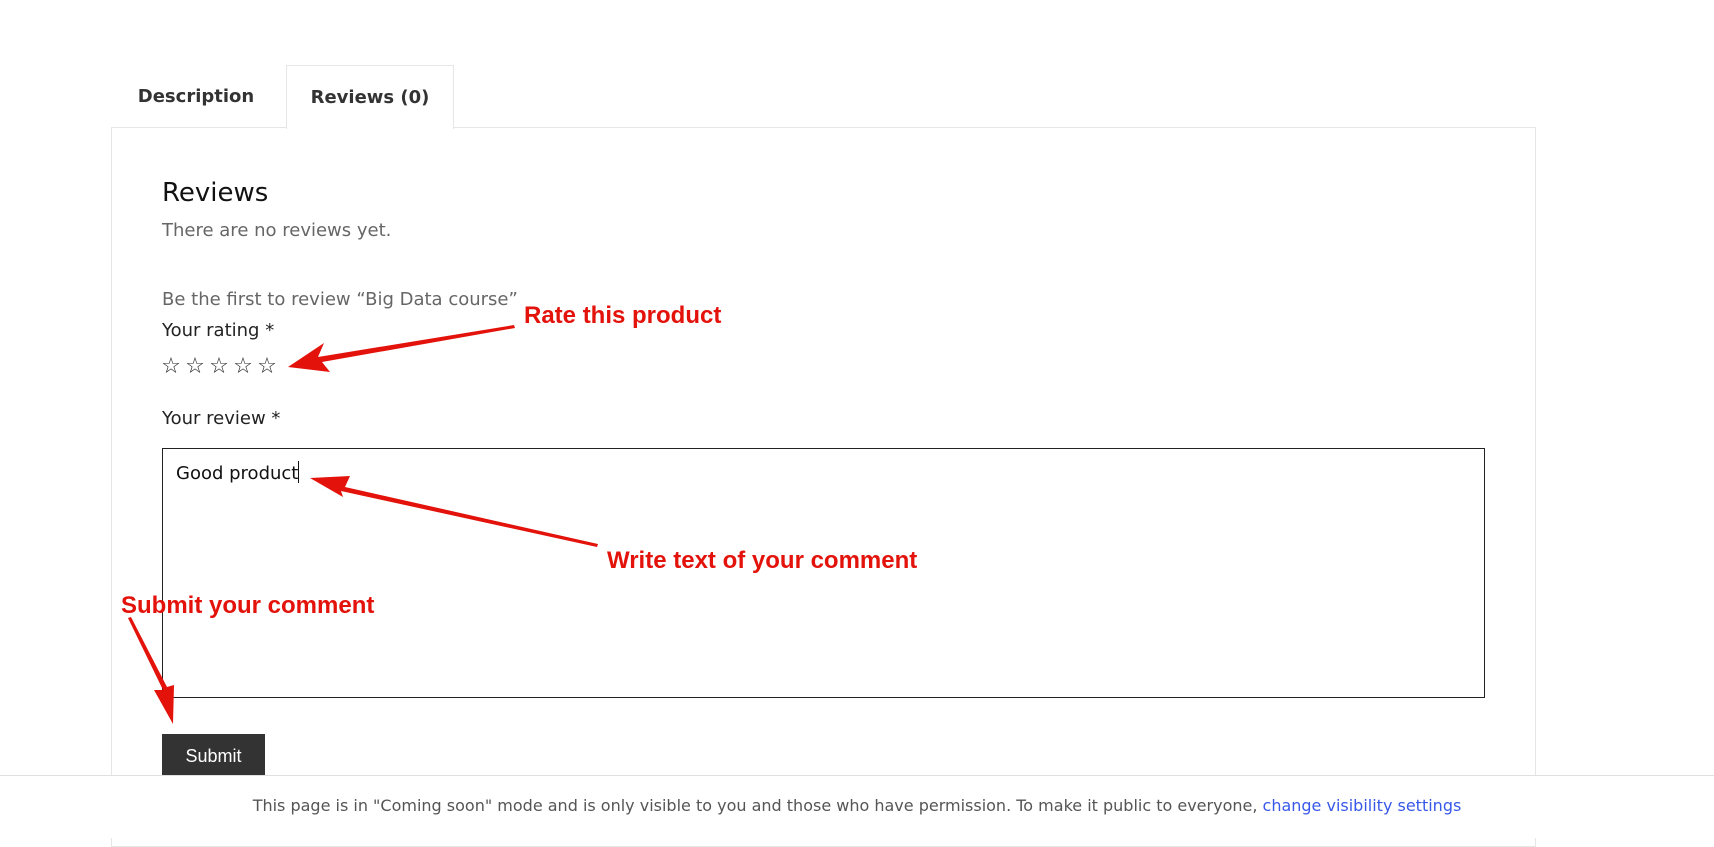  I want to click on tab-description: Description, so click(196, 96).